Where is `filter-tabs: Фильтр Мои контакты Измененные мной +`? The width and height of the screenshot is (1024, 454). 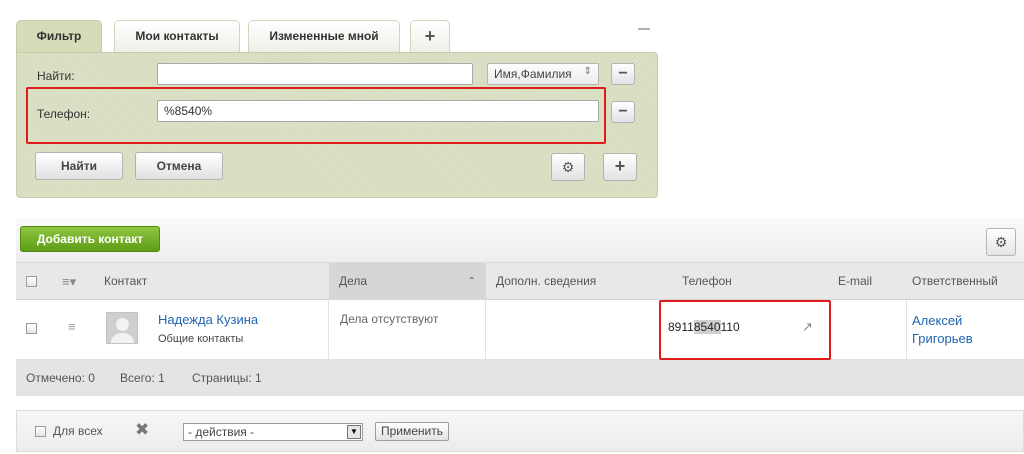
filter-tabs: Фильтр Мои контакты Измененные мной + is located at coordinates (337, 36).